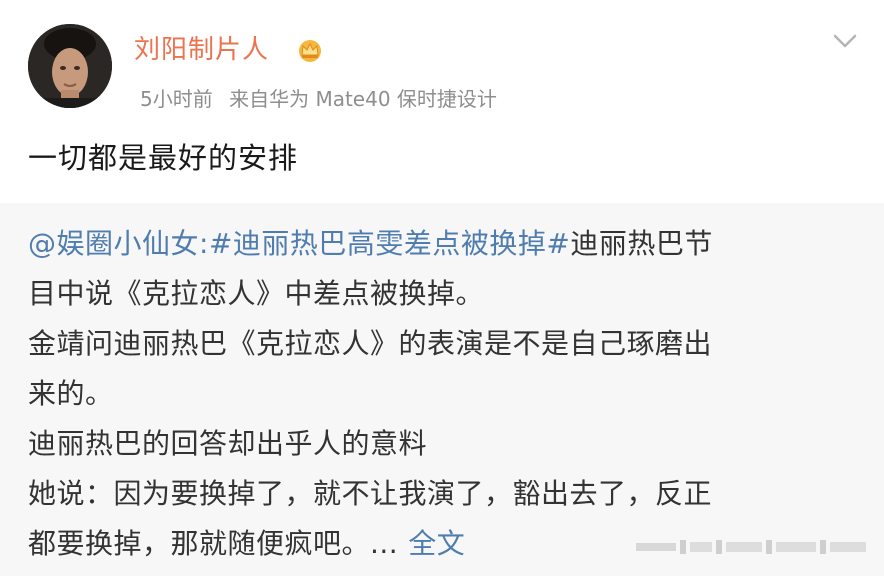 This screenshot has height=576, width=884. Describe the element at coordinates (751, 547) in the screenshot. I see `watermark-graphic` at that location.